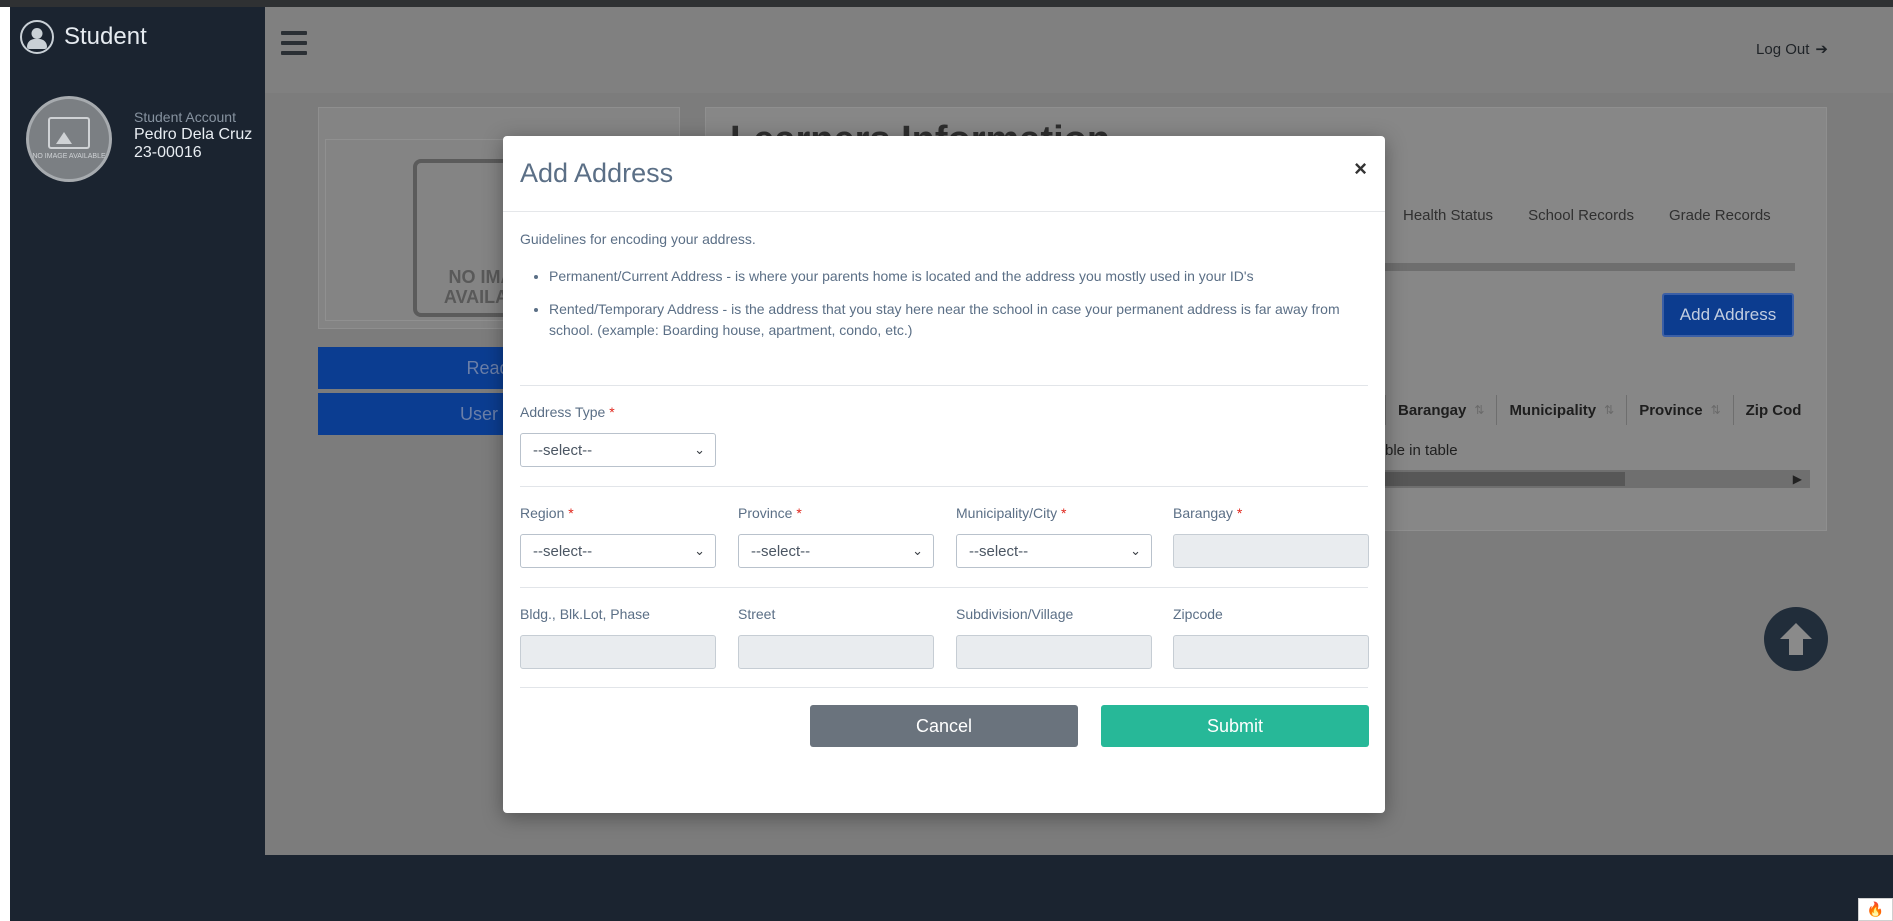  I want to click on column-zipcode: Zip Cod, so click(1773, 410).